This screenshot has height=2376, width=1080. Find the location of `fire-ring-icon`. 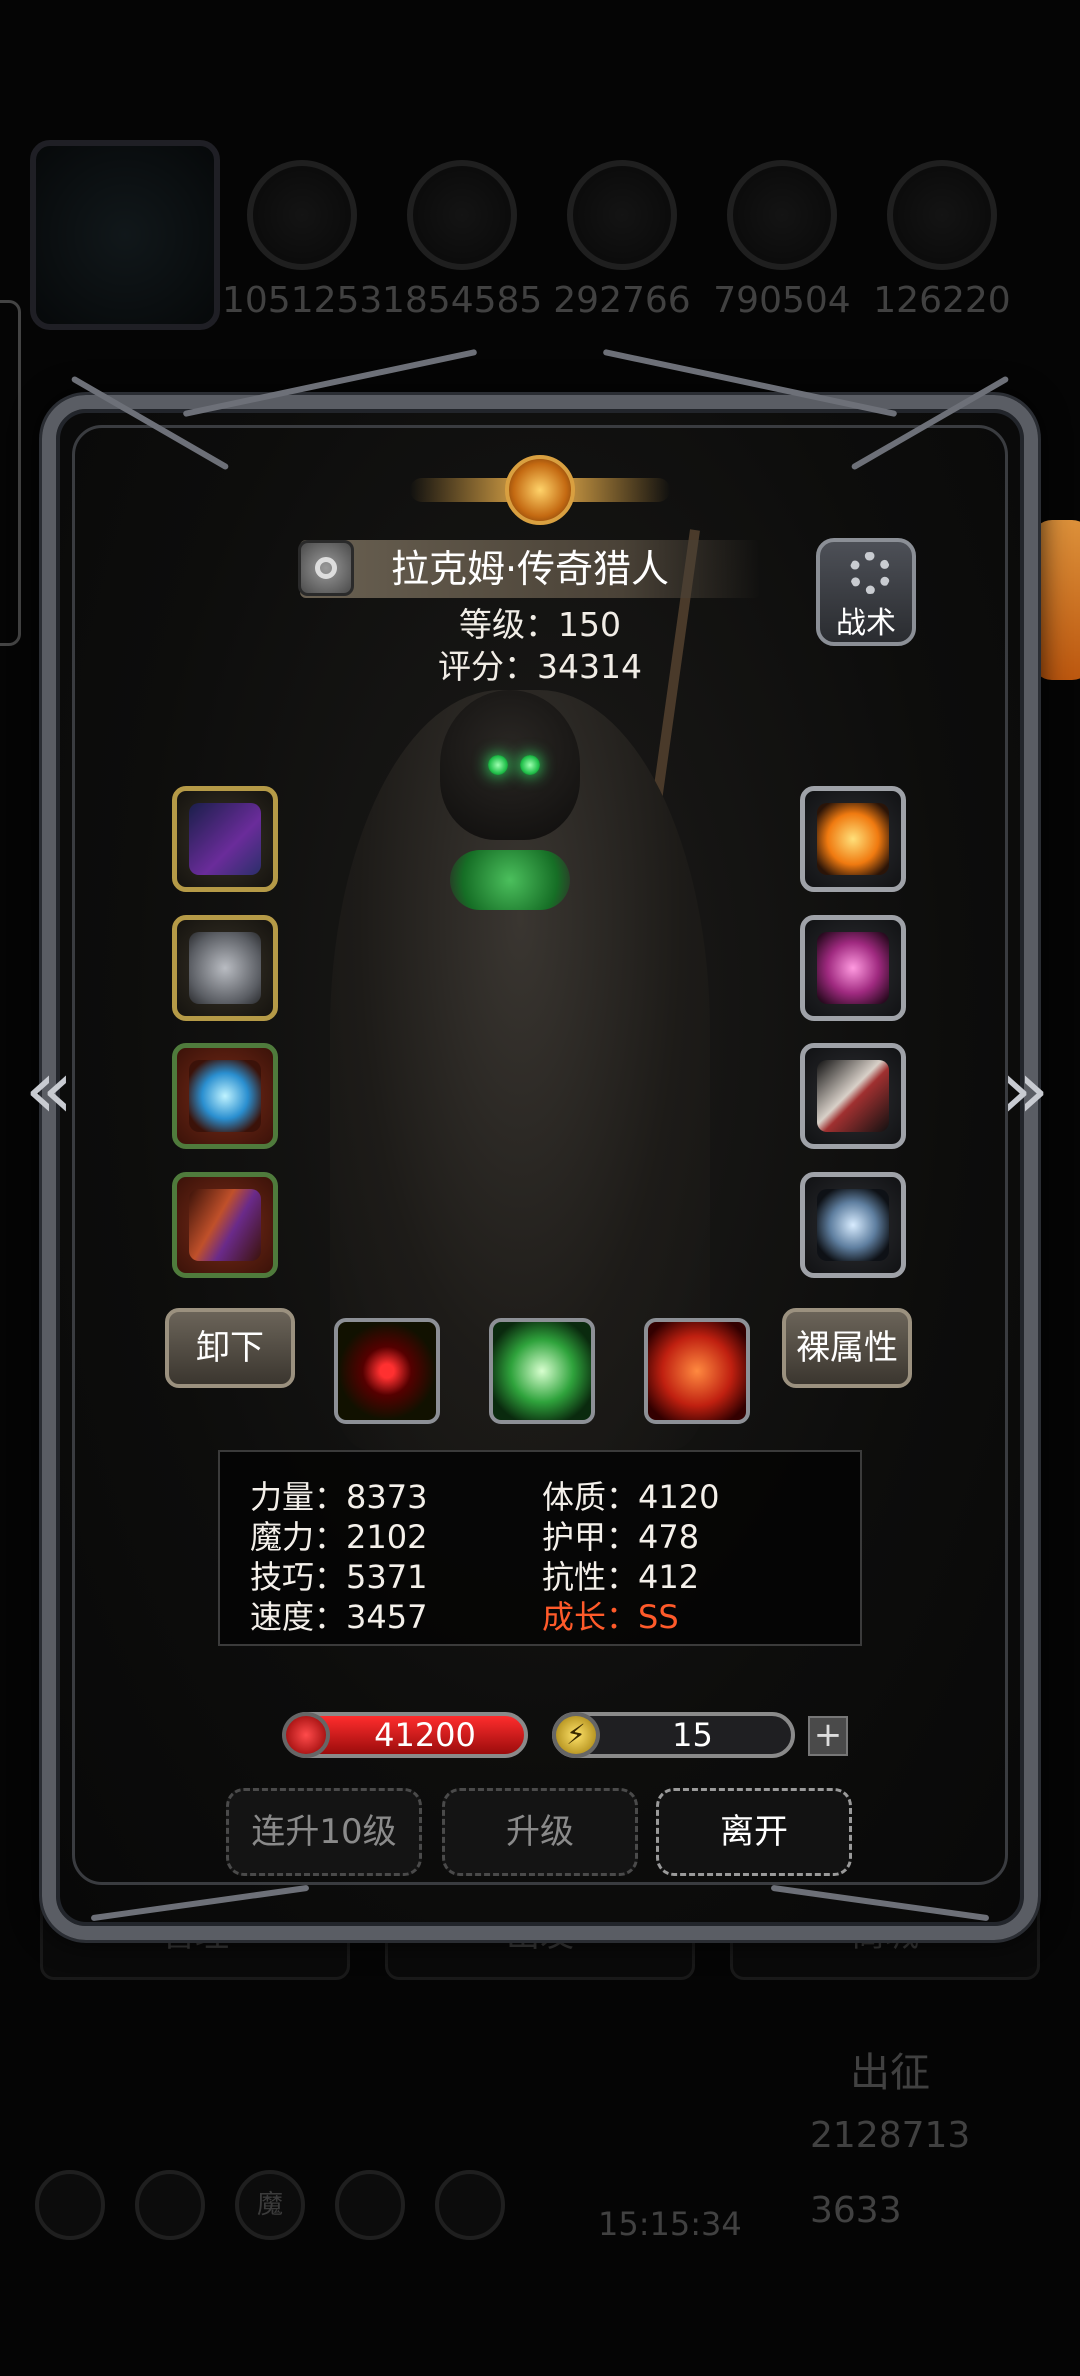

fire-ring-icon is located at coordinates (853, 839).